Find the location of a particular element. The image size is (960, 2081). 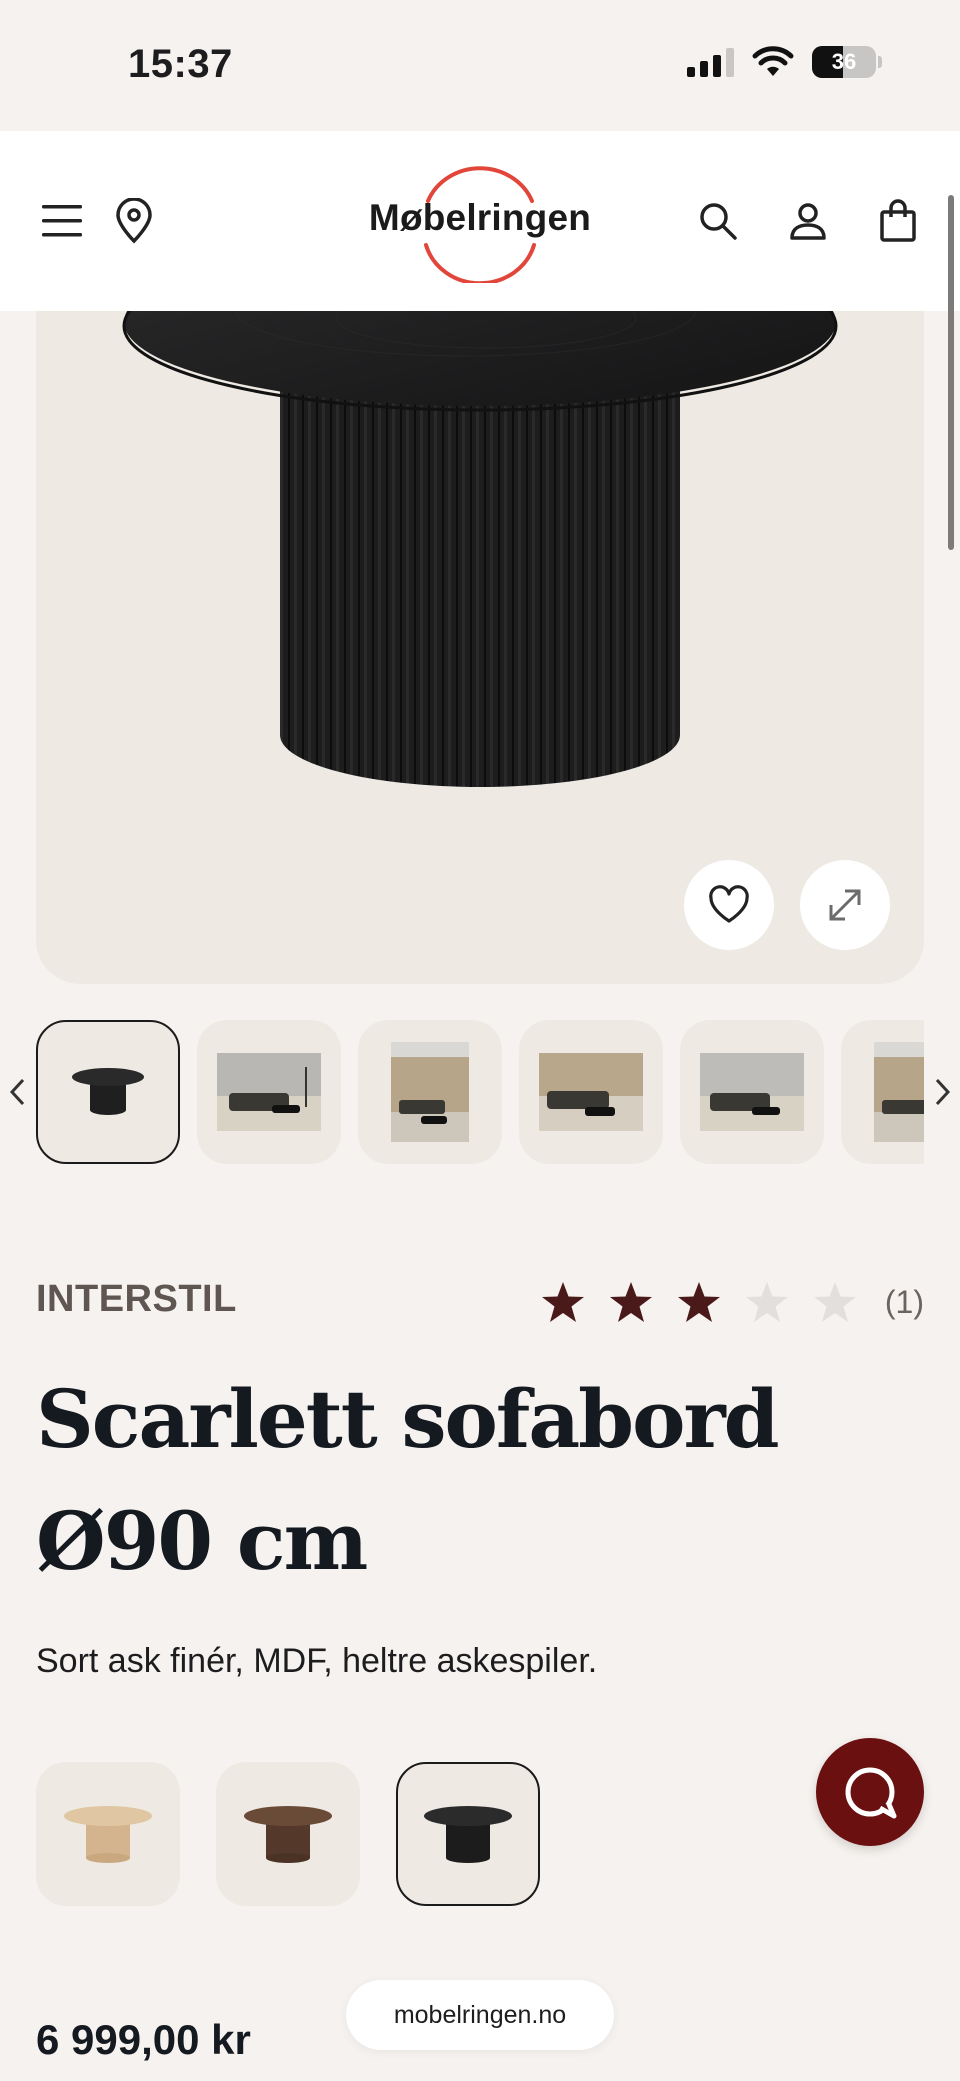

logo-text: Møbelringen is located at coordinates (480, 217).